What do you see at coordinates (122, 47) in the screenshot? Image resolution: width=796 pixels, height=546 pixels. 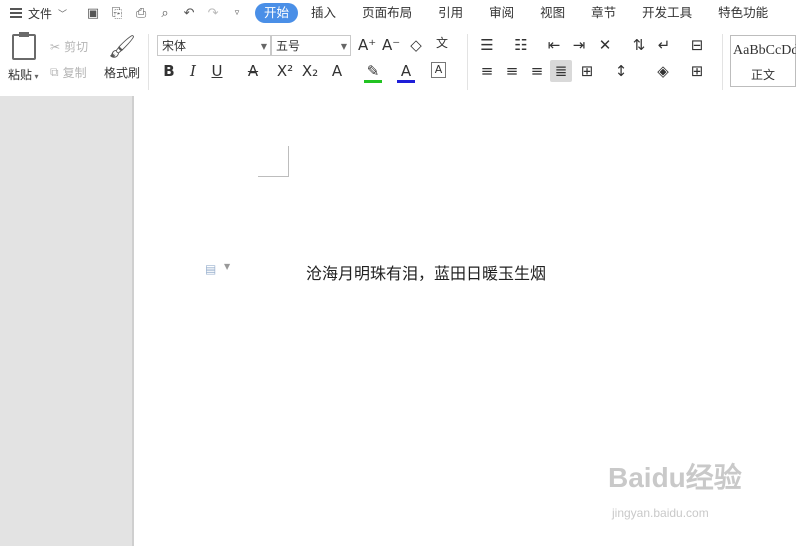 I see `brush-icon: 🖌` at bounding box center [122, 47].